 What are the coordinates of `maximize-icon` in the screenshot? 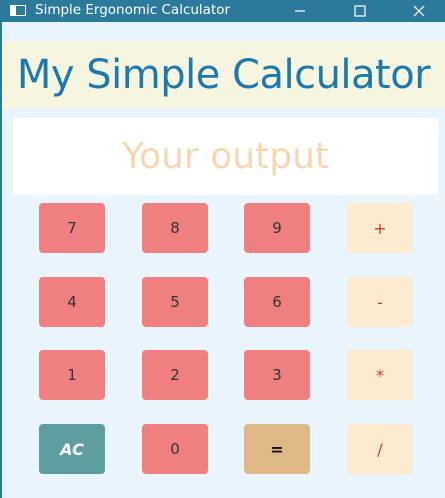 It's located at (360, 11).